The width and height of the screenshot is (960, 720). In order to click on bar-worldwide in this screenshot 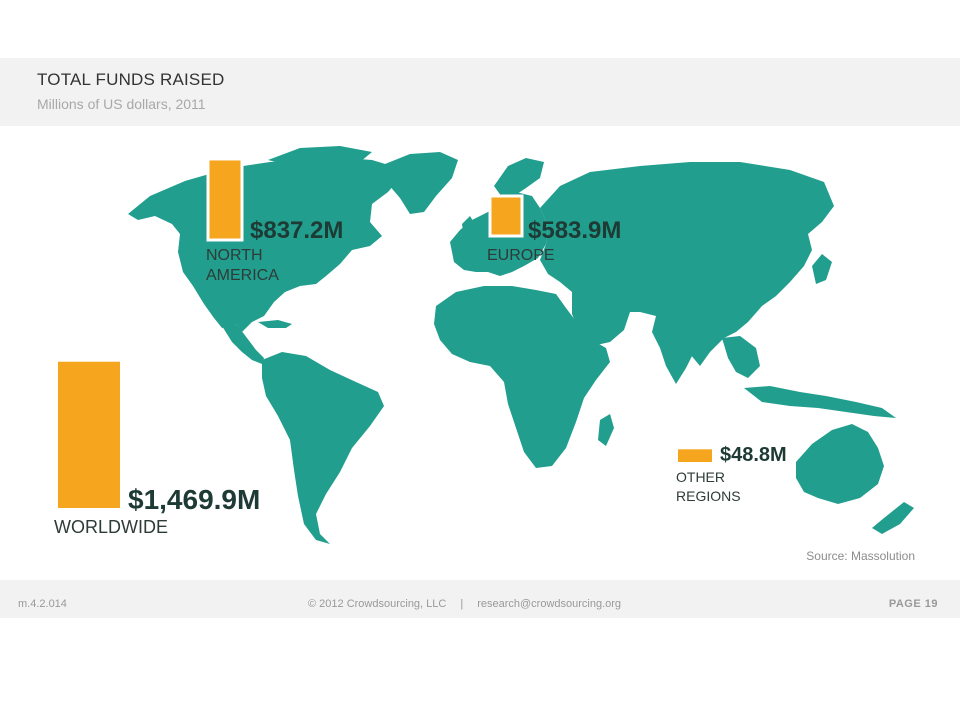, I will do `click(89, 434)`.